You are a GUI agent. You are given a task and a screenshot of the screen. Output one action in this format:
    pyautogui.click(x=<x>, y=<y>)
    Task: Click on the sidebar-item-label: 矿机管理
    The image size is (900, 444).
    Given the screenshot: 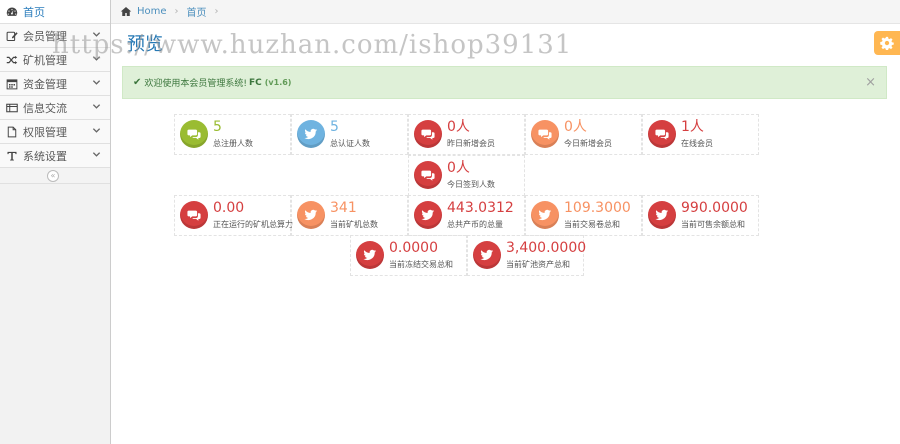 What is the action you would take?
    pyautogui.click(x=45, y=60)
    